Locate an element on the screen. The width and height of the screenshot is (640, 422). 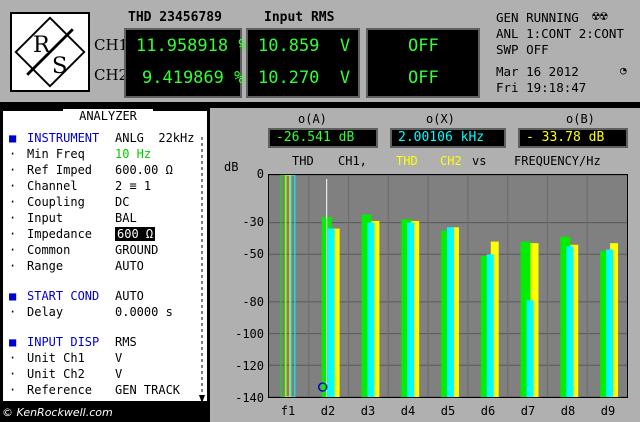
analyzer-row-label: INSTRUMENT is located at coordinates (63, 138).